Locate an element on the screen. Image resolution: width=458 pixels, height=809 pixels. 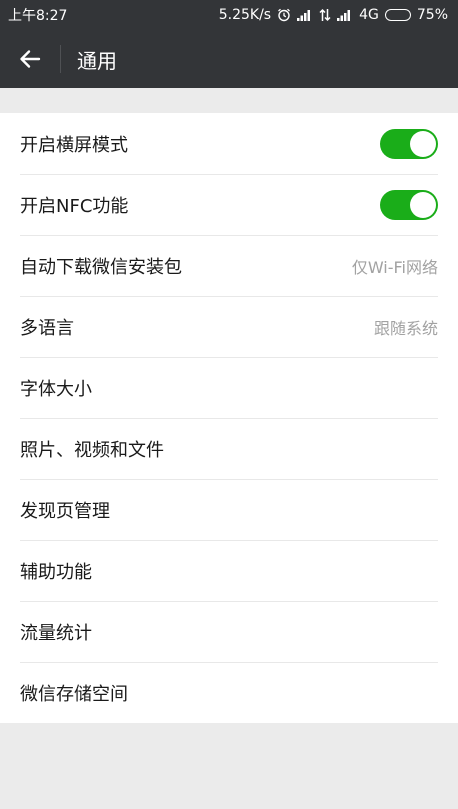
settings-row-label: 自动下载微信安装包 is located at coordinates (101, 267).